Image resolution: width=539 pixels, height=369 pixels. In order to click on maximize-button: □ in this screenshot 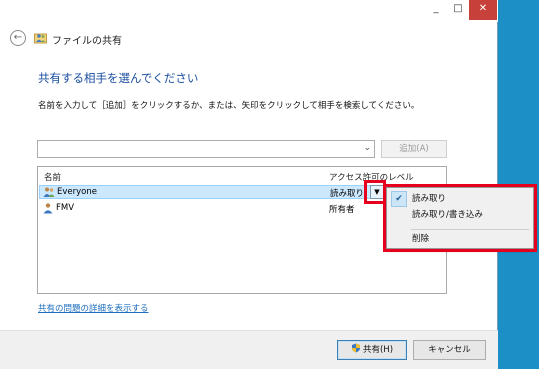, I will do `click(458, 10)`.